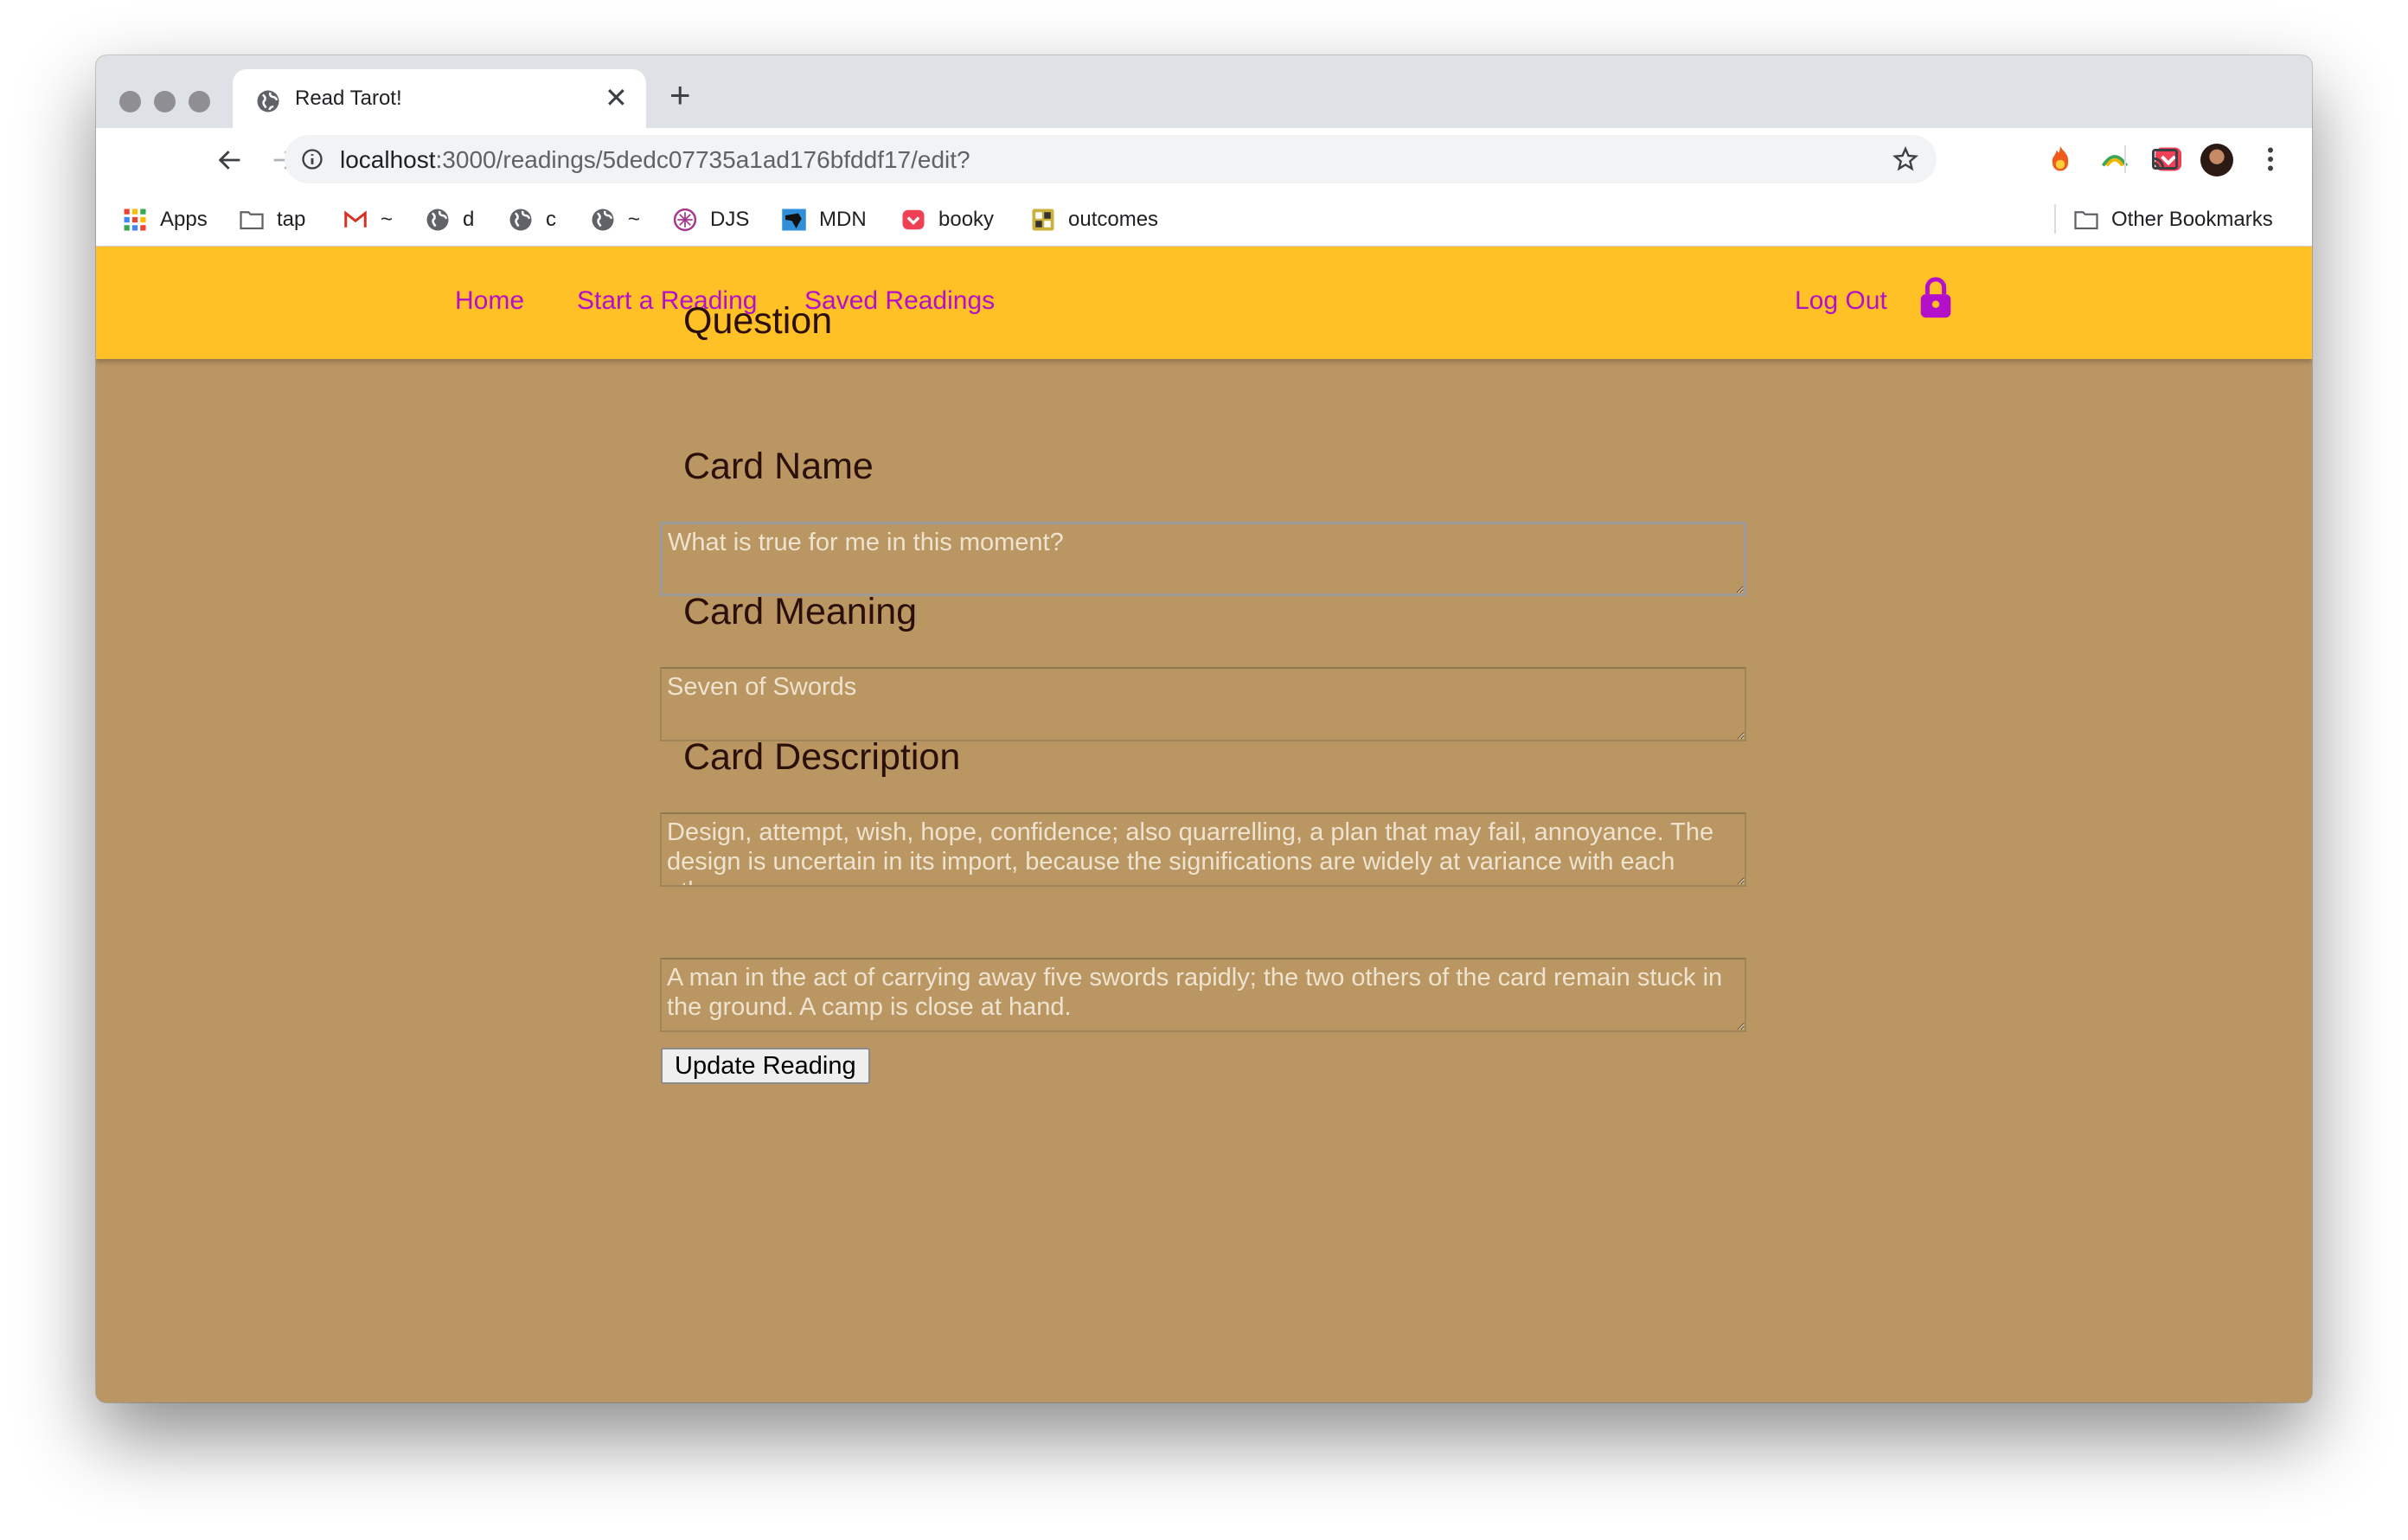 The width and height of the screenshot is (2408, 1540). Describe the element at coordinates (2270, 159) in the screenshot. I see `more-menu-icon` at that location.